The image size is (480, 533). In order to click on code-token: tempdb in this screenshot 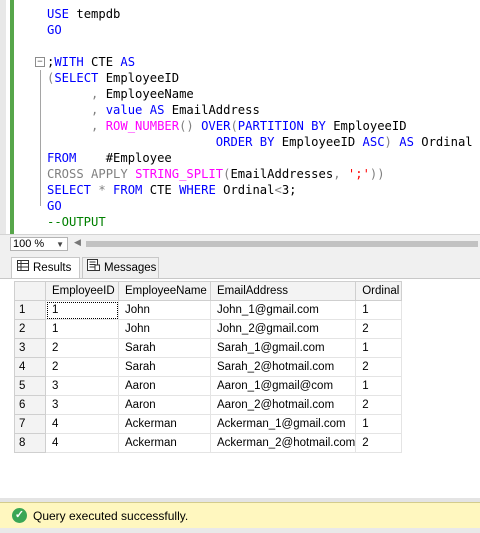, I will do `click(95, 14)`.